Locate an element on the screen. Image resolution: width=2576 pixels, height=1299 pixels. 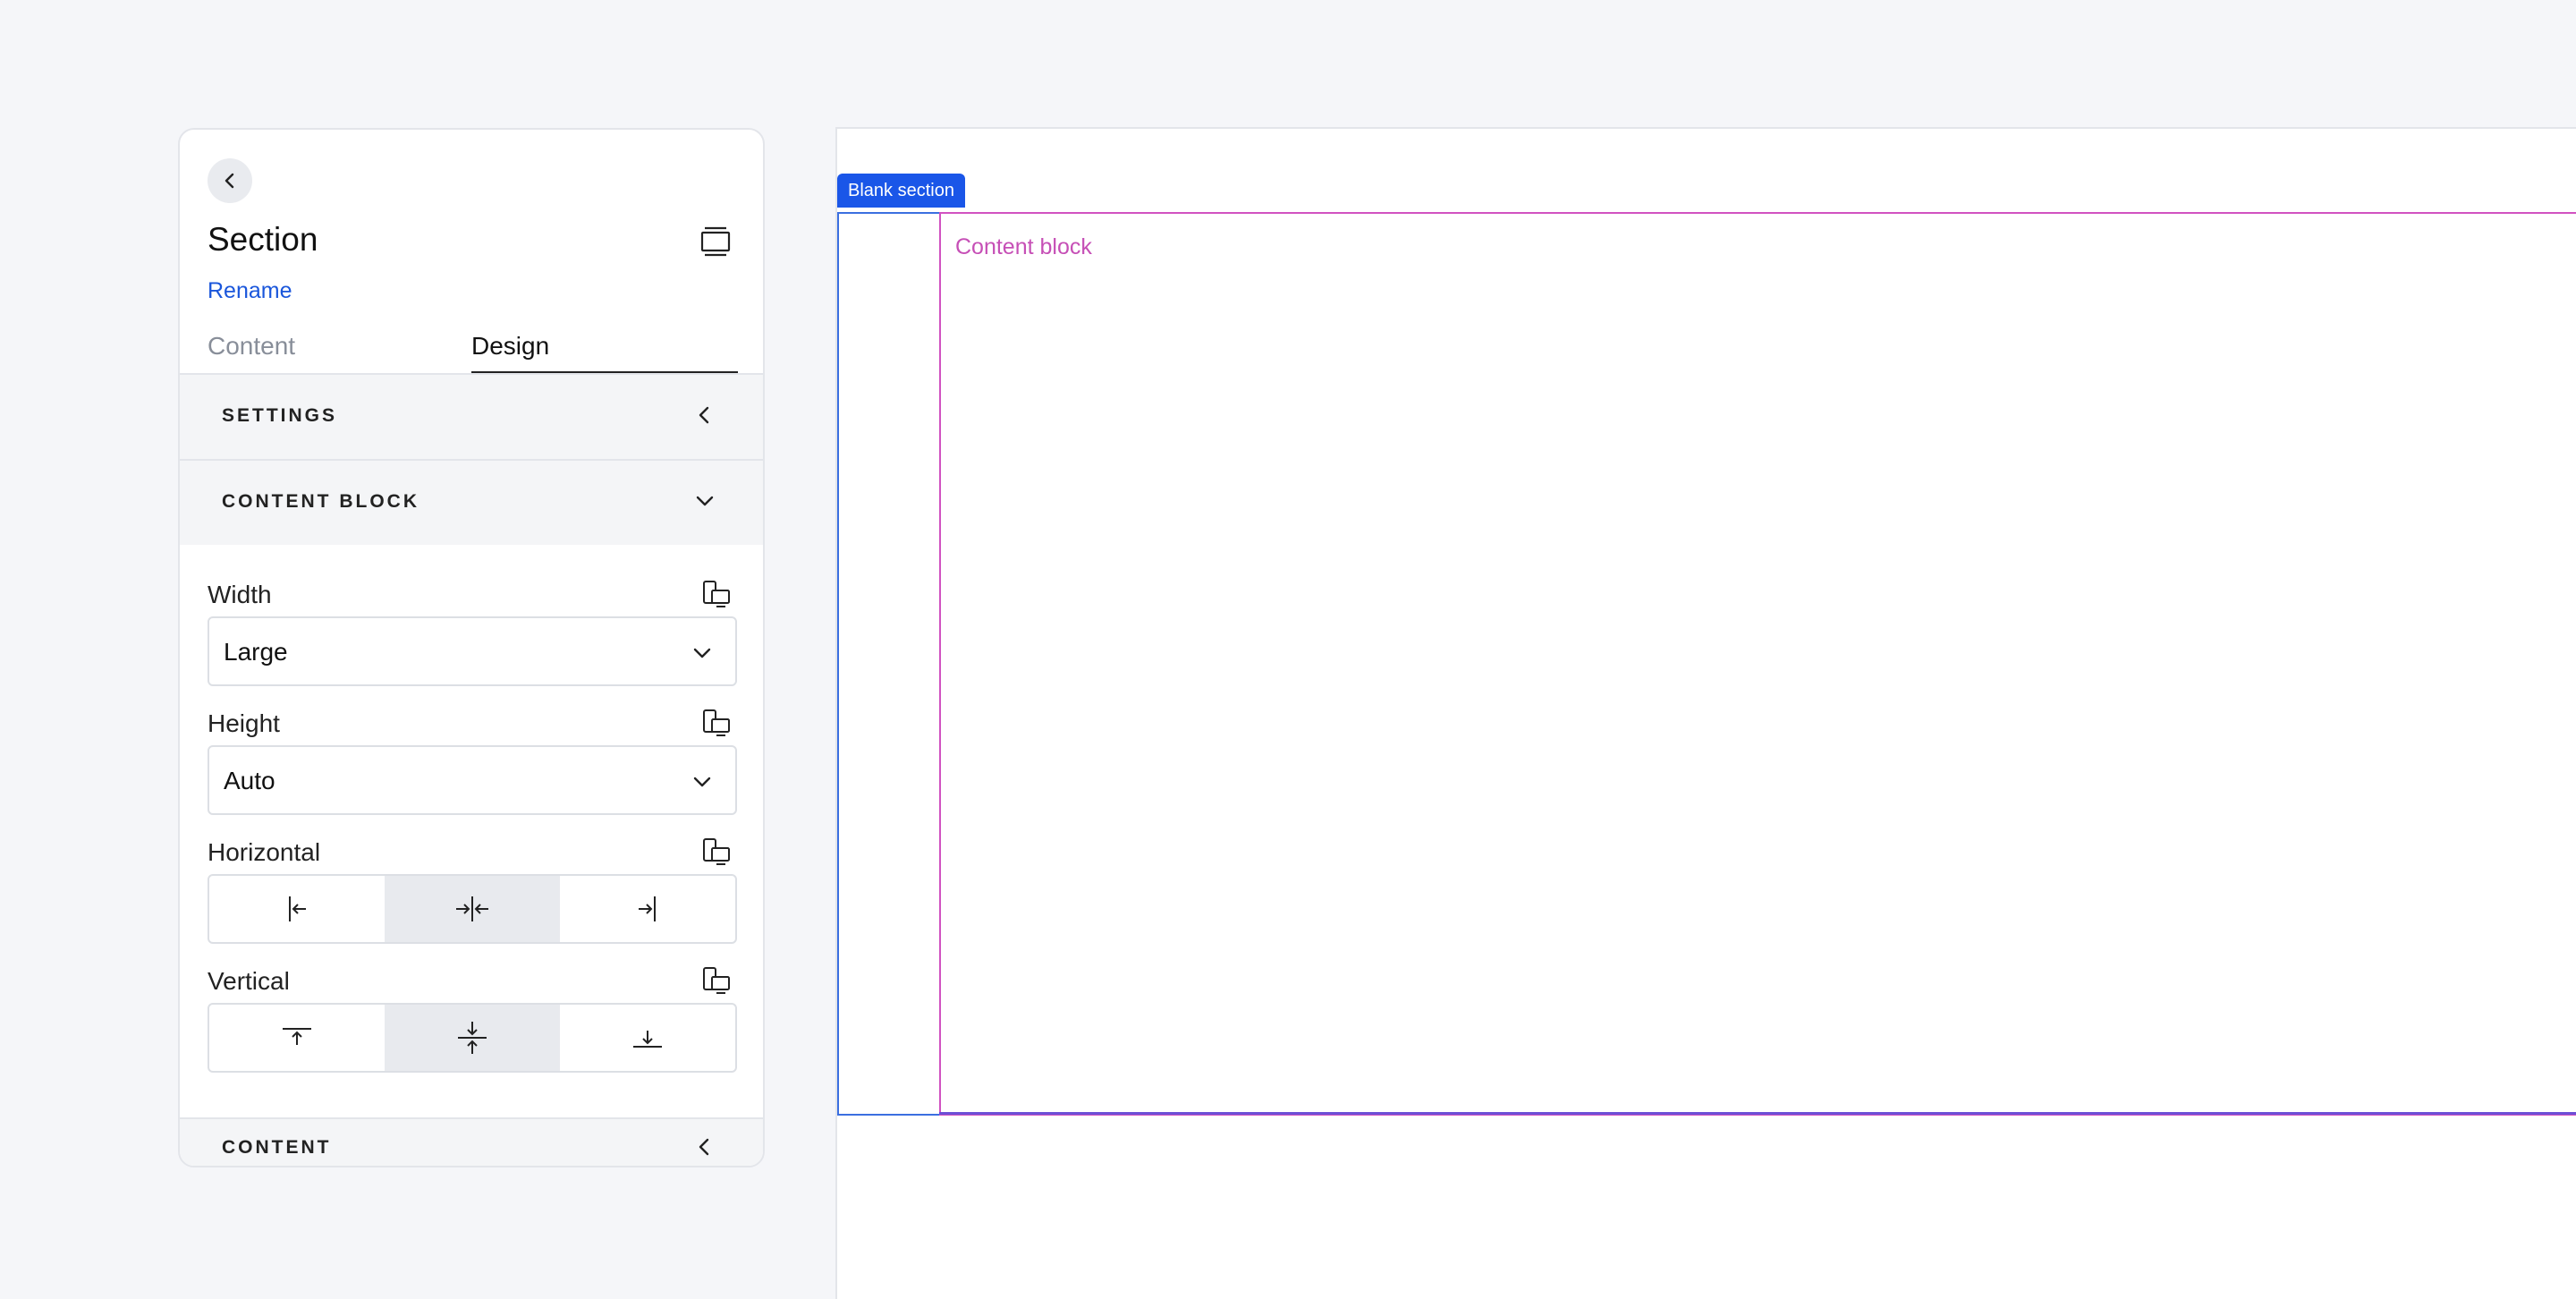
height-select-value: Auto is located at coordinates (249, 780).